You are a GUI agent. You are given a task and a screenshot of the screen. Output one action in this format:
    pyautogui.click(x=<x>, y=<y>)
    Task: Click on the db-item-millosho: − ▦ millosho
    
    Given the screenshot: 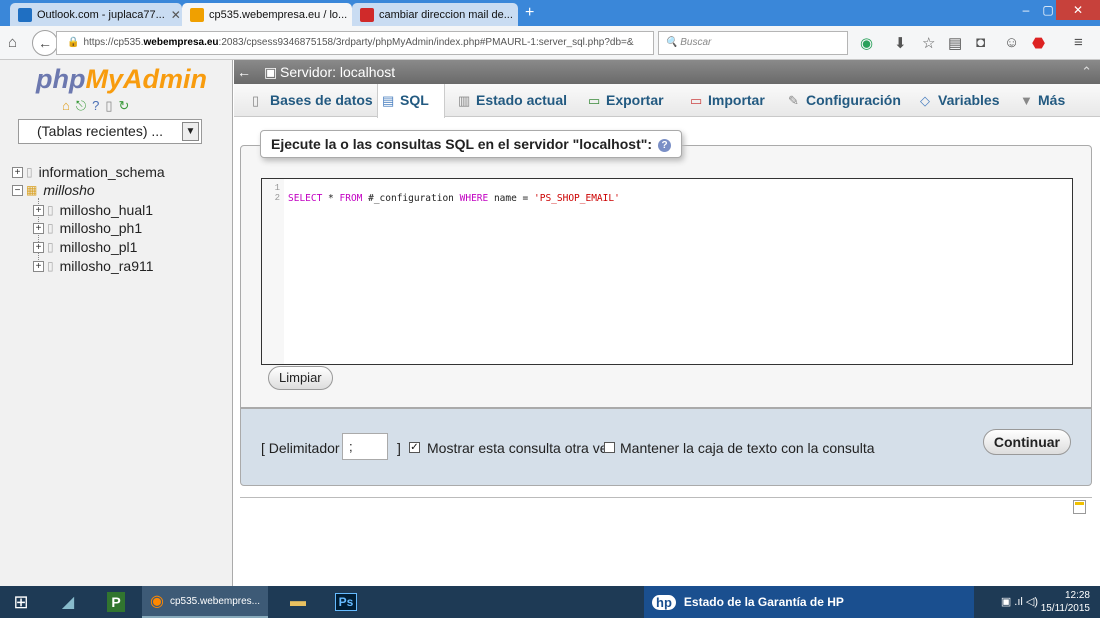 What is the action you would take?
    pyautogui.click(x=53, y=190)
    